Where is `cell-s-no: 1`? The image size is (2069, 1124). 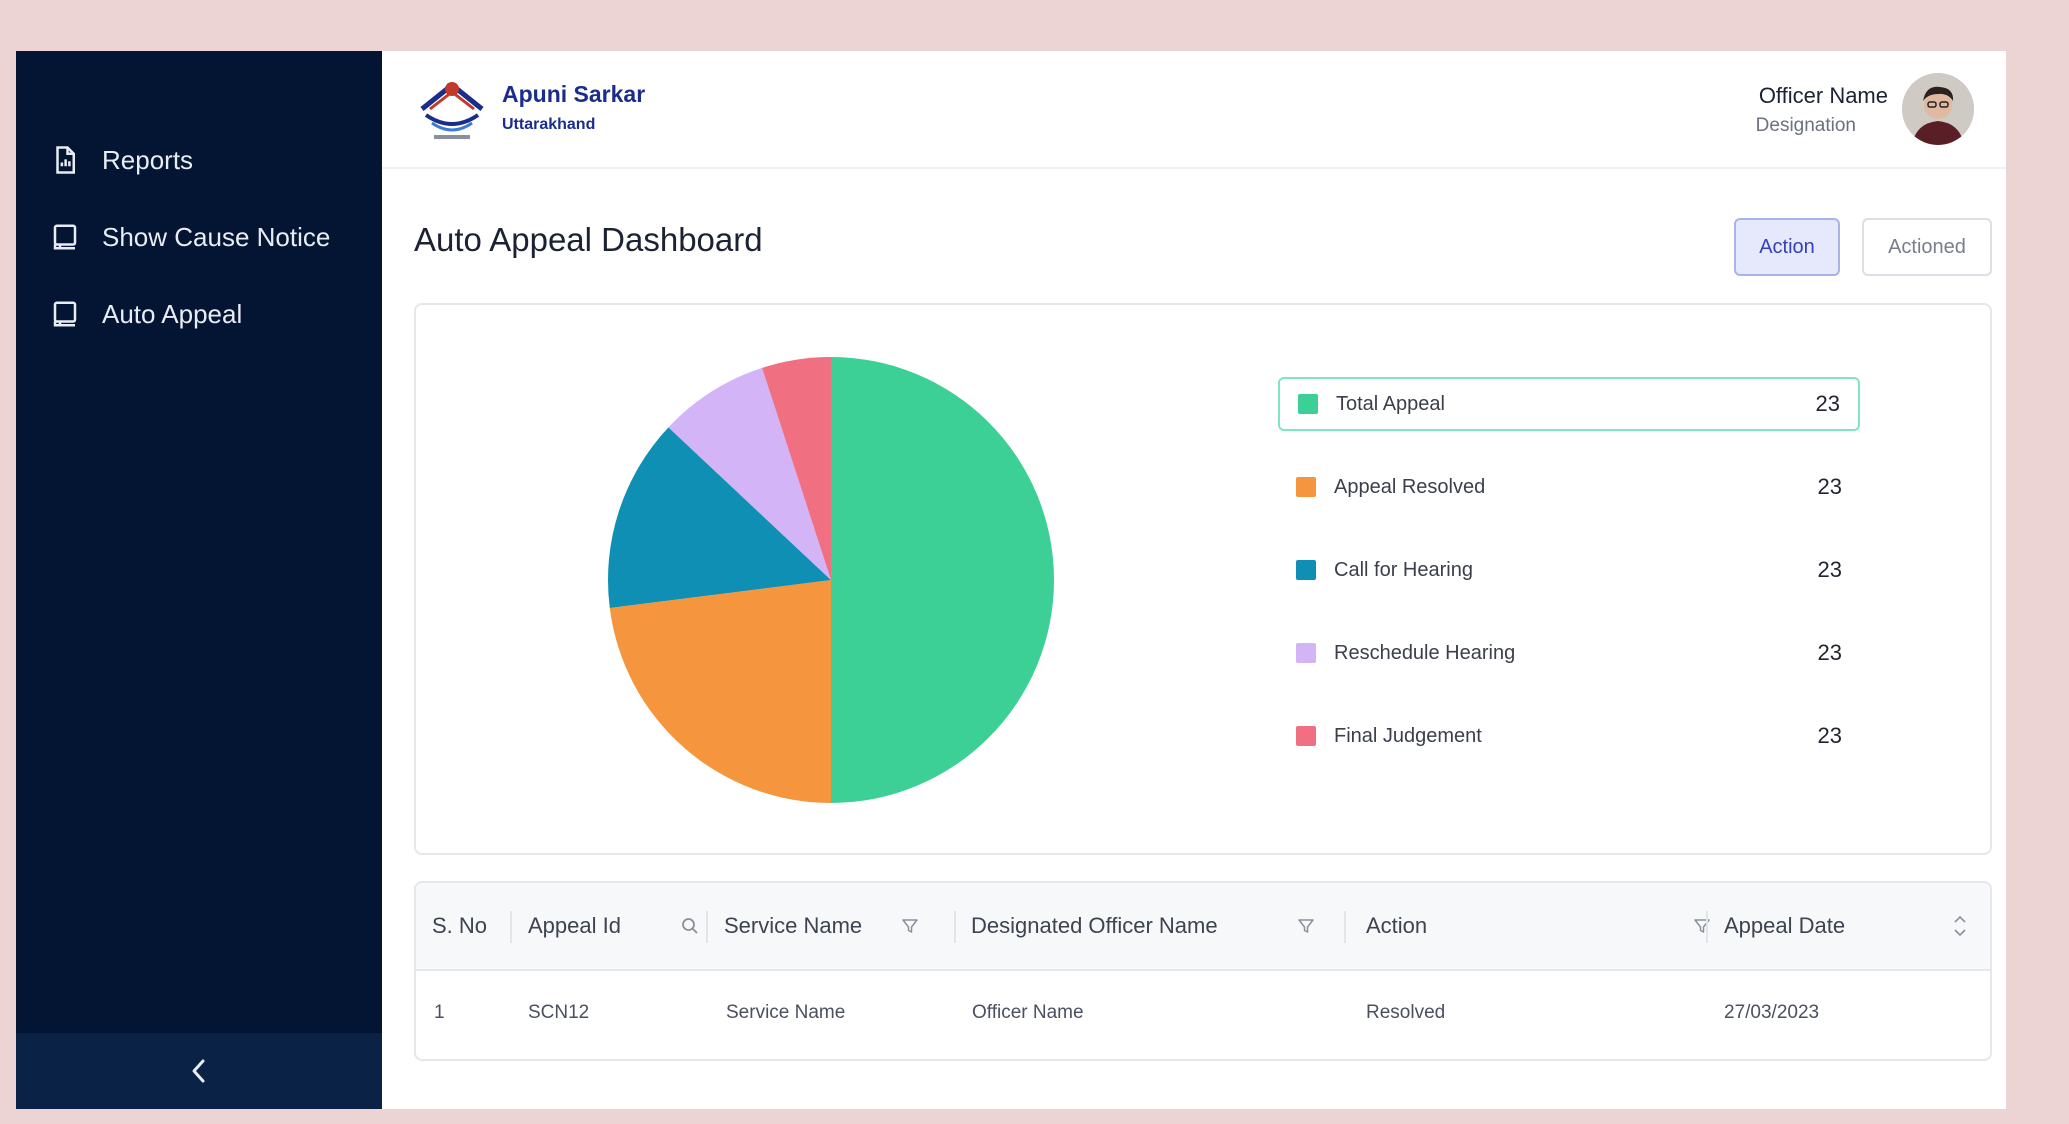
cell-s-no: 1 is located at coordinates (439, 1012).